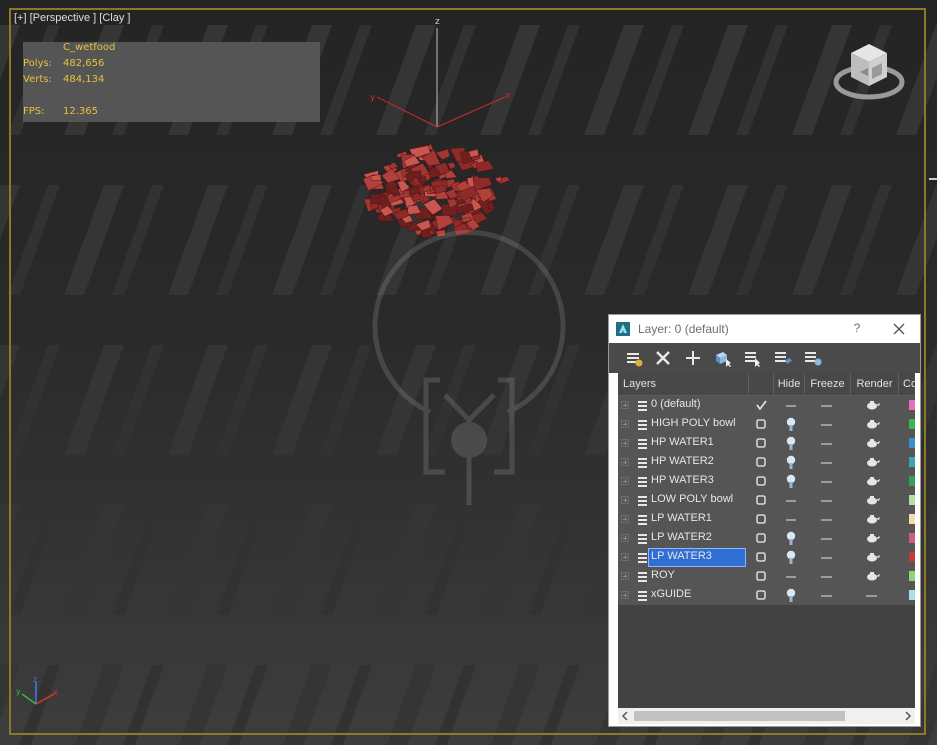 This screenshot has height=745, width=937. What do you see at coordinates (697, 557) in the screenshot?
I see `layer-name-cell: LP WATER3` at bounding box center [697, 557].